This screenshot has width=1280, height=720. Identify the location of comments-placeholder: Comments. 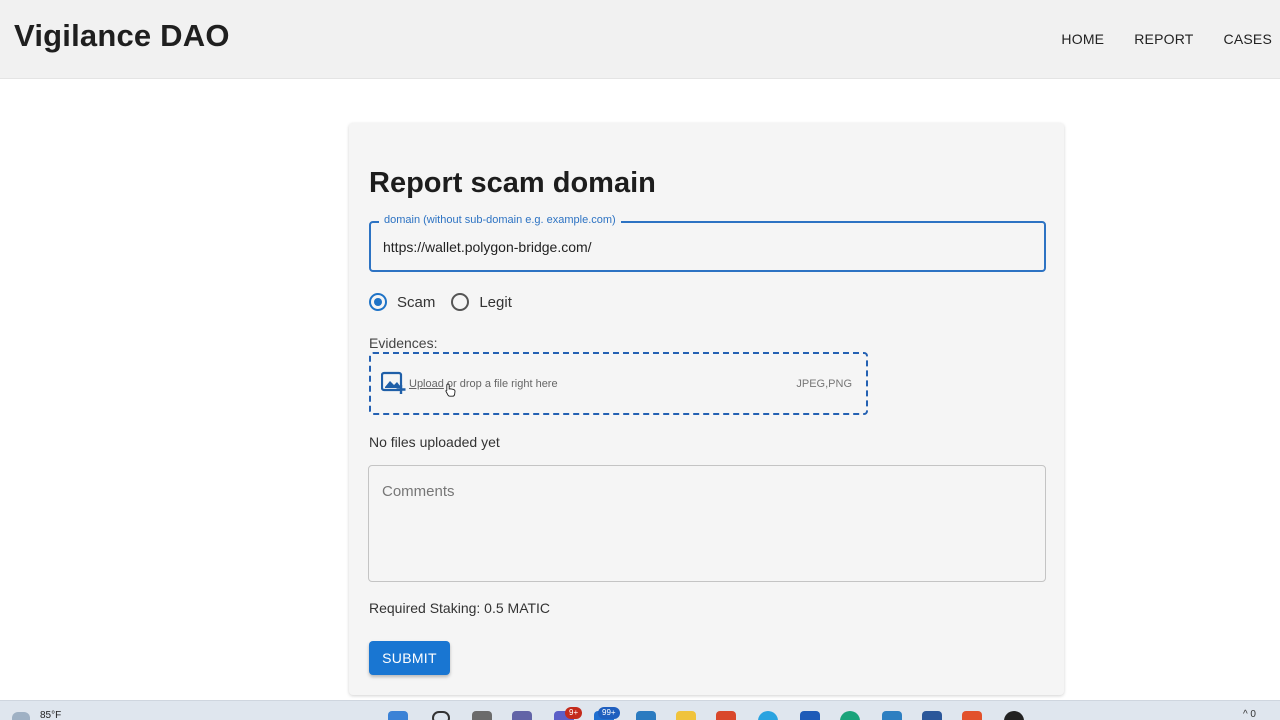
(418, 491).